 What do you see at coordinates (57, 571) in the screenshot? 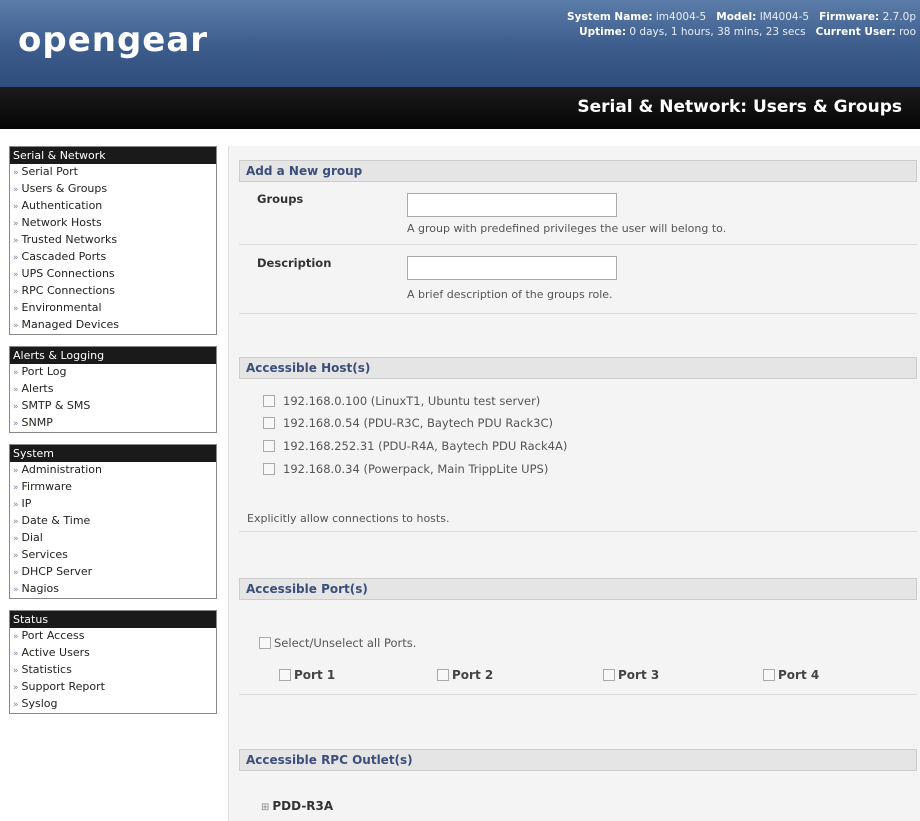
I see `sidebar-item-label: DHCP Server` at bounding box center [57, 571].